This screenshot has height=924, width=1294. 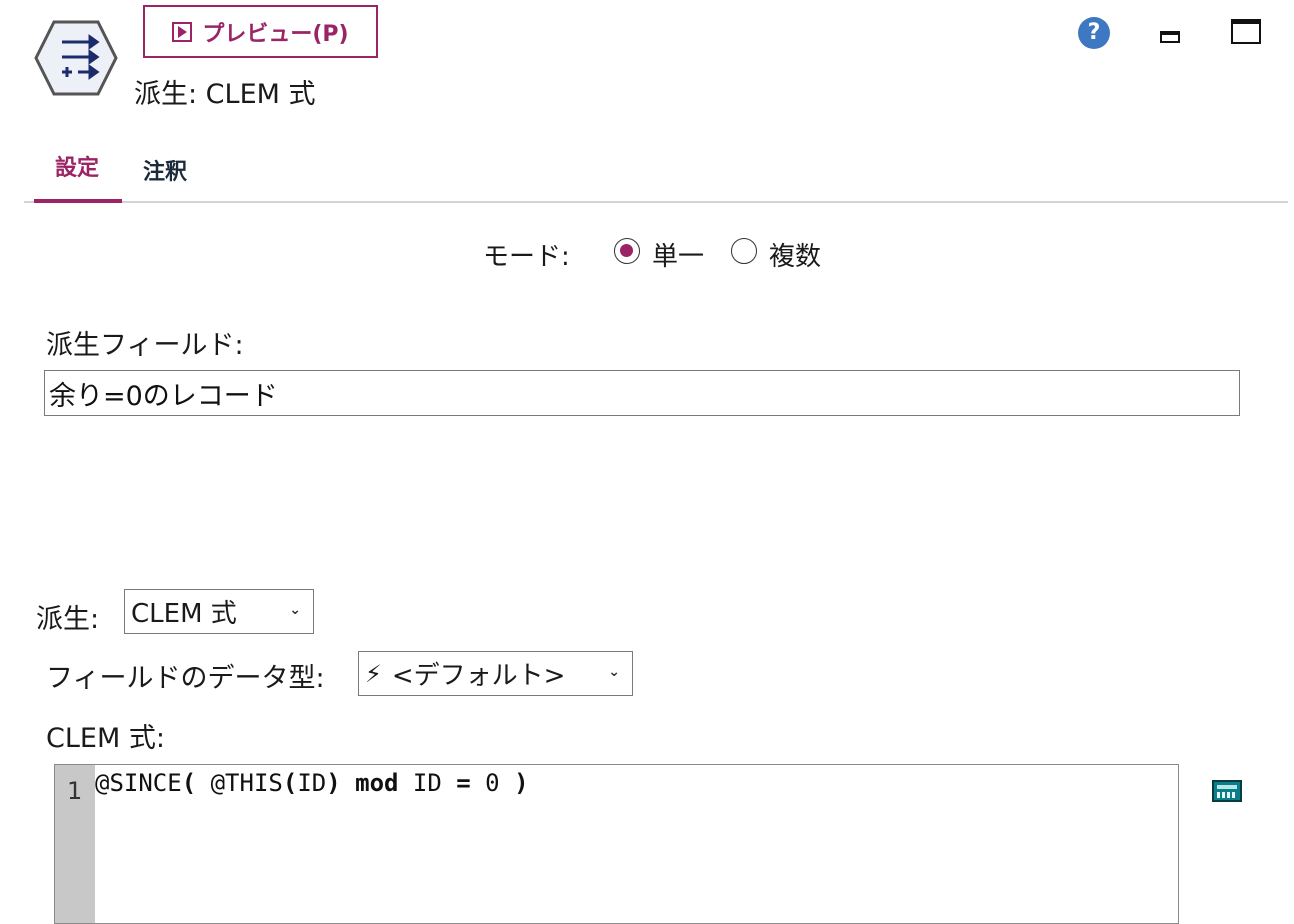 What do you see at coordinates (76, 58) in the screenshot?
I see `derive-node-icon` at bounding box center [76, 58].